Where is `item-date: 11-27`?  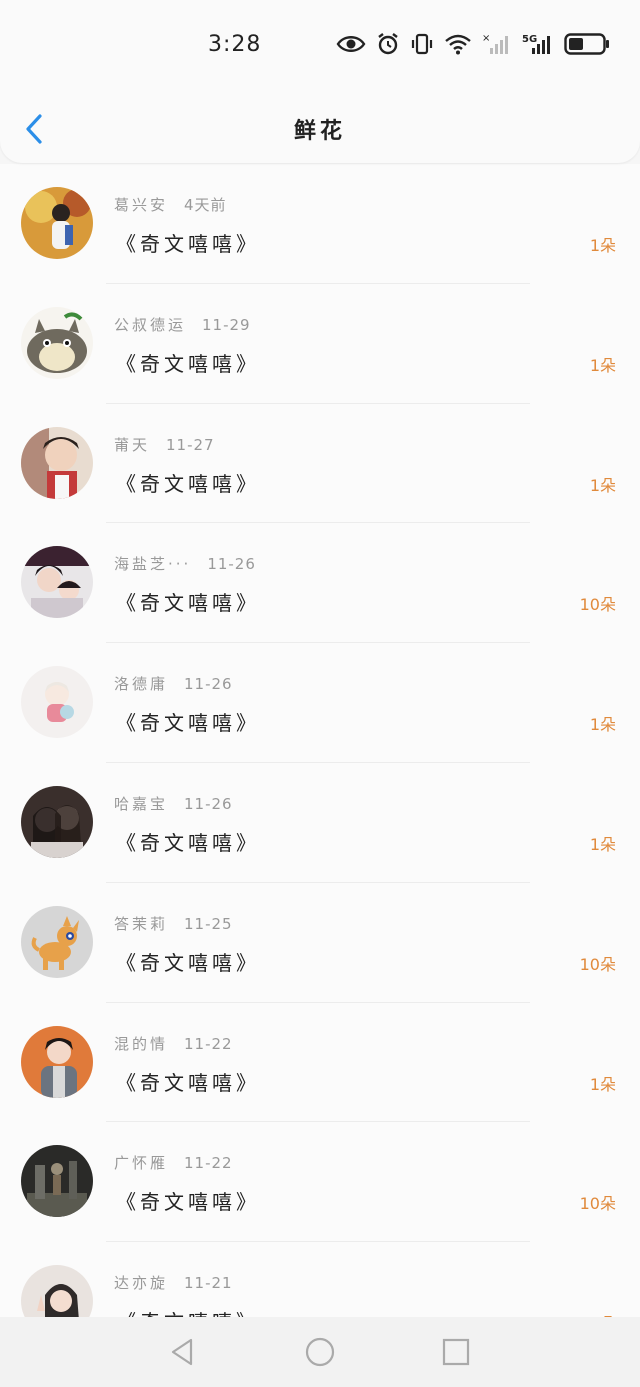
item-date: 11-27 is located at coordinates (190, 444).